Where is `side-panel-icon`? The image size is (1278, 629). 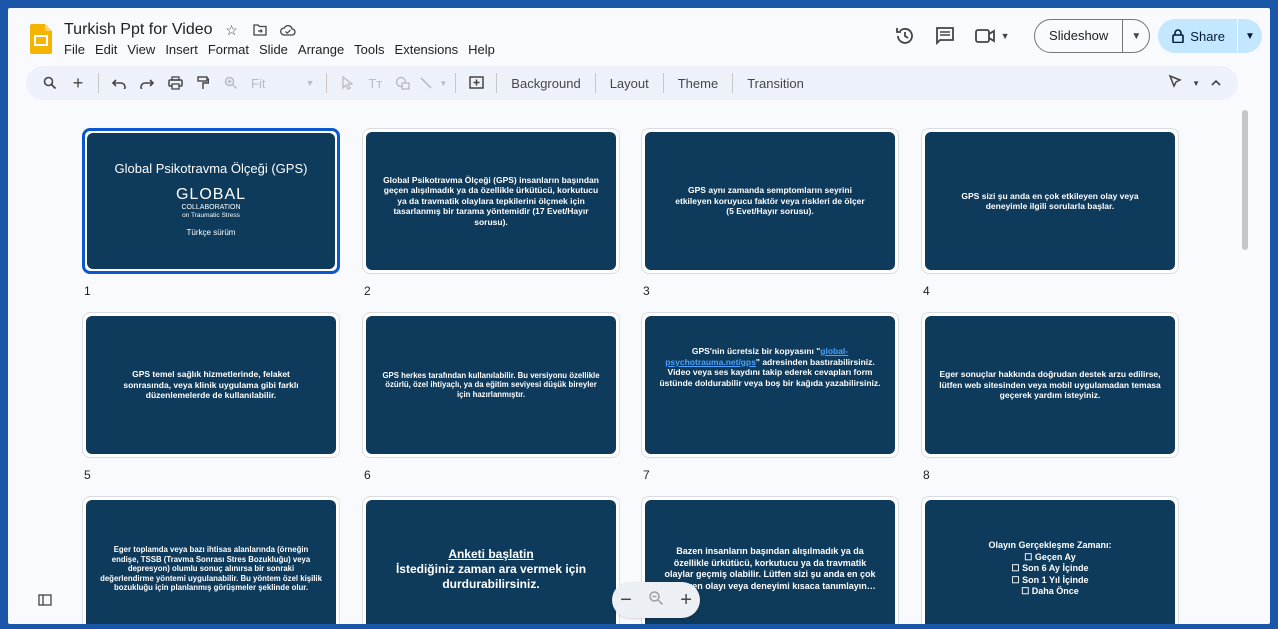 side-panel-icon is located at coordinates (45, 600).